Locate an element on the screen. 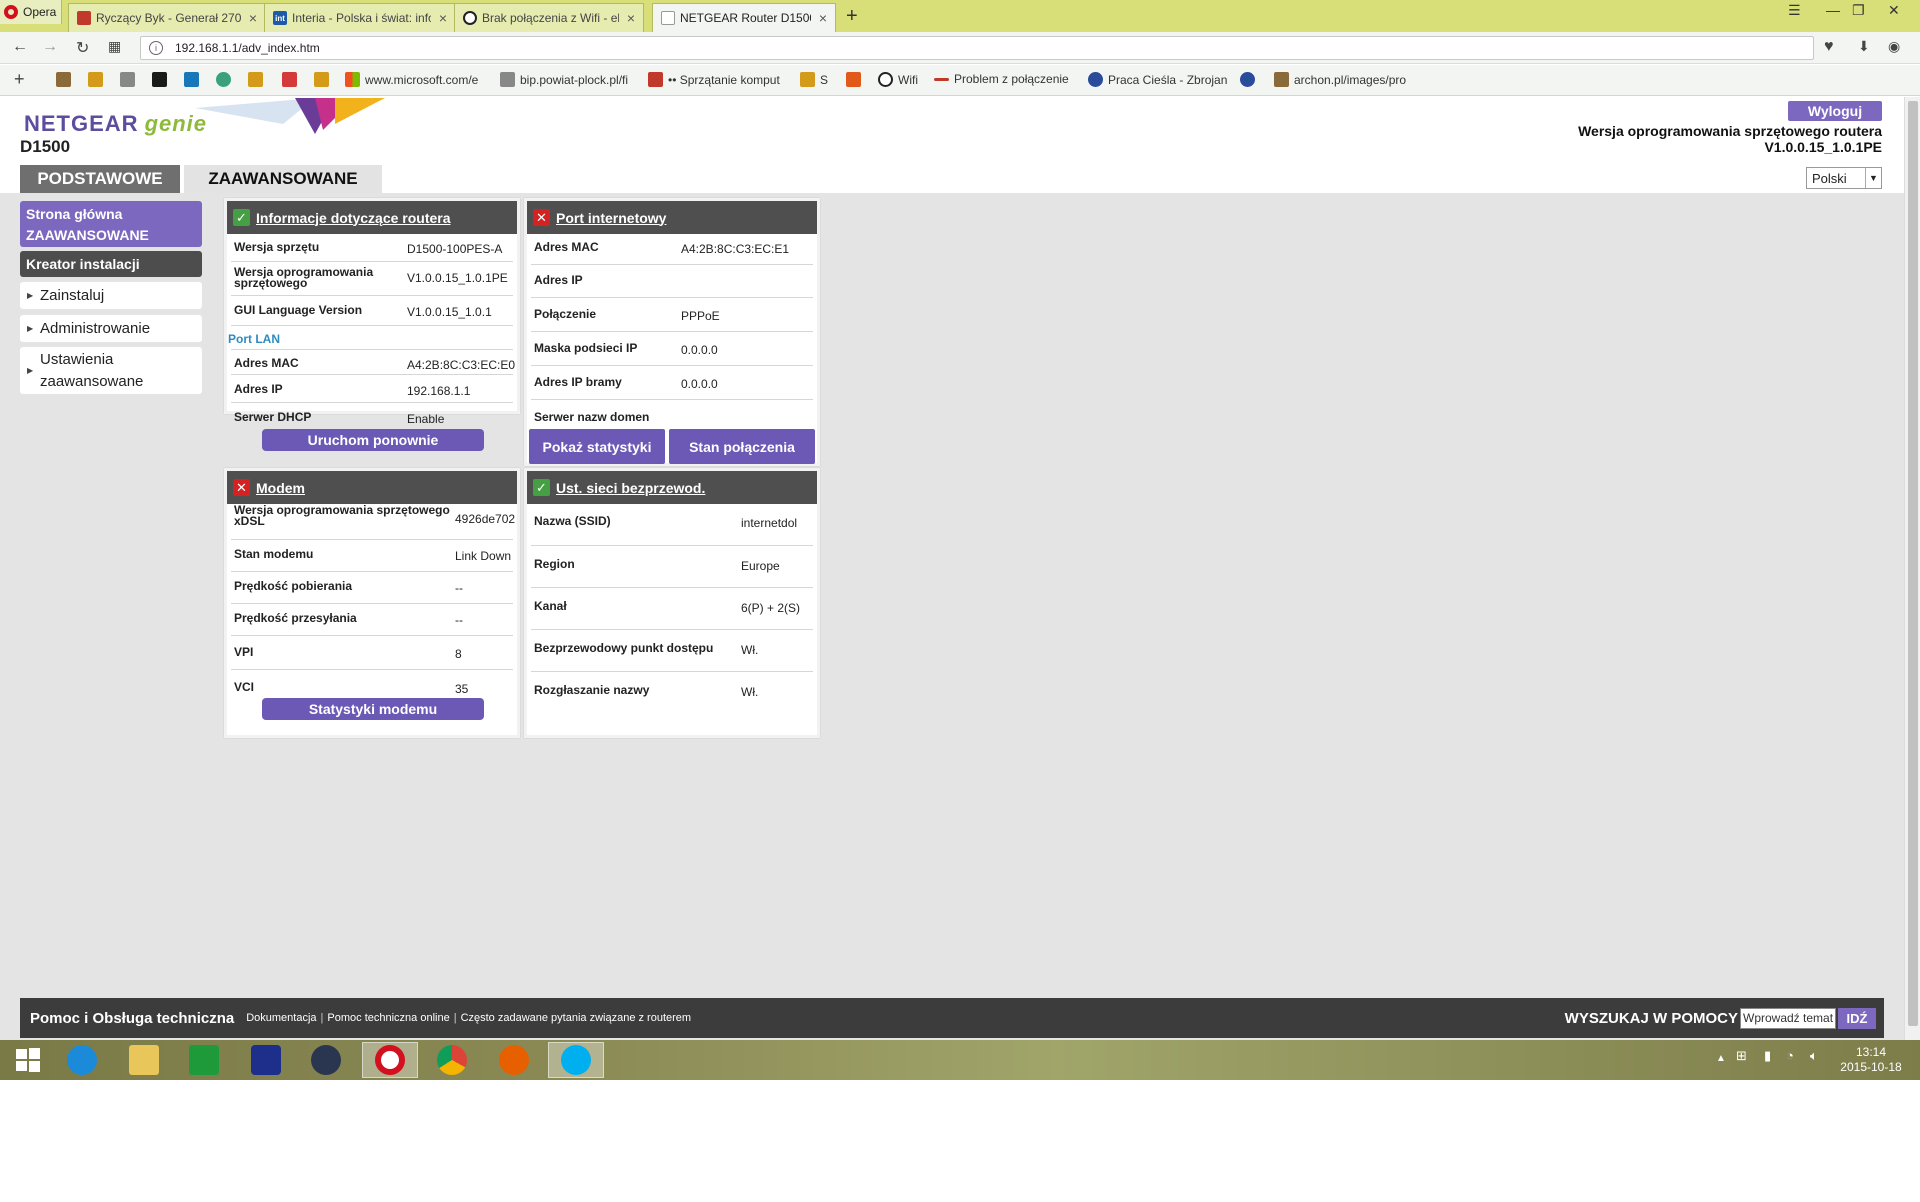 The image size is (1920, 1202). windows-logo-icon is located at coordinates (28, 1060).